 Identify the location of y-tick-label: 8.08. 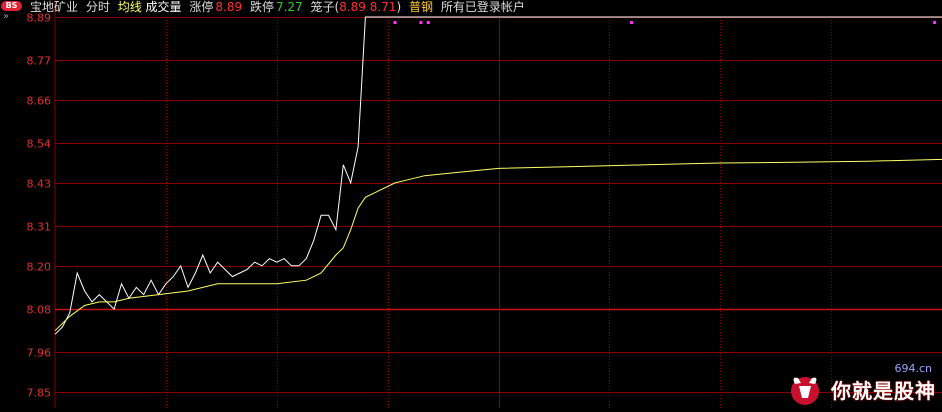
(39, 310).